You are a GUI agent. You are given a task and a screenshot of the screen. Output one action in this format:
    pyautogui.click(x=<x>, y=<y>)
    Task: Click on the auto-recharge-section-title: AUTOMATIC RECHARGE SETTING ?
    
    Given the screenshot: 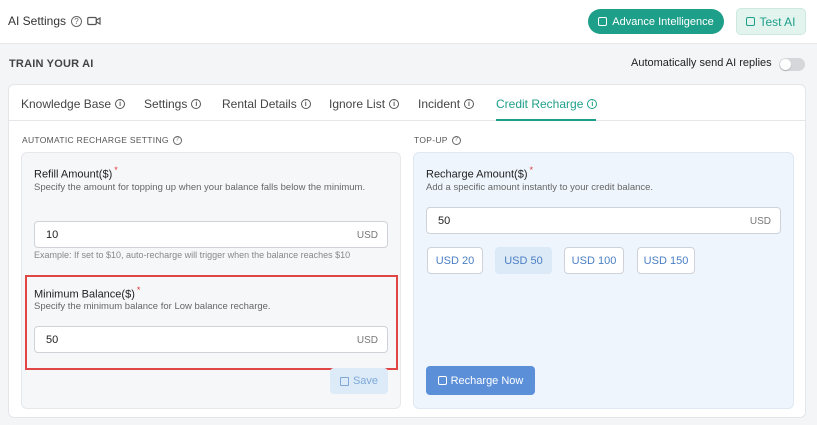 What is the action you would take?
    pyautogui.click(x=102, y=140)
    